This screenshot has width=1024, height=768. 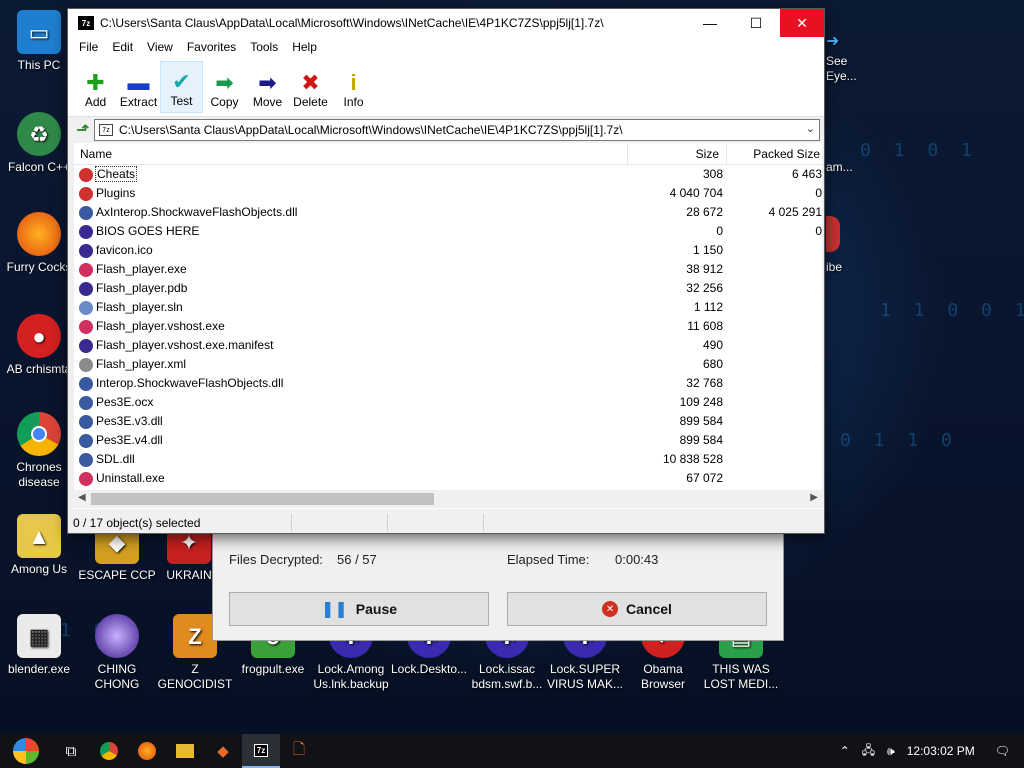 I want to click on 7zip-app-icon: 7z, so click(x=86, y=23).